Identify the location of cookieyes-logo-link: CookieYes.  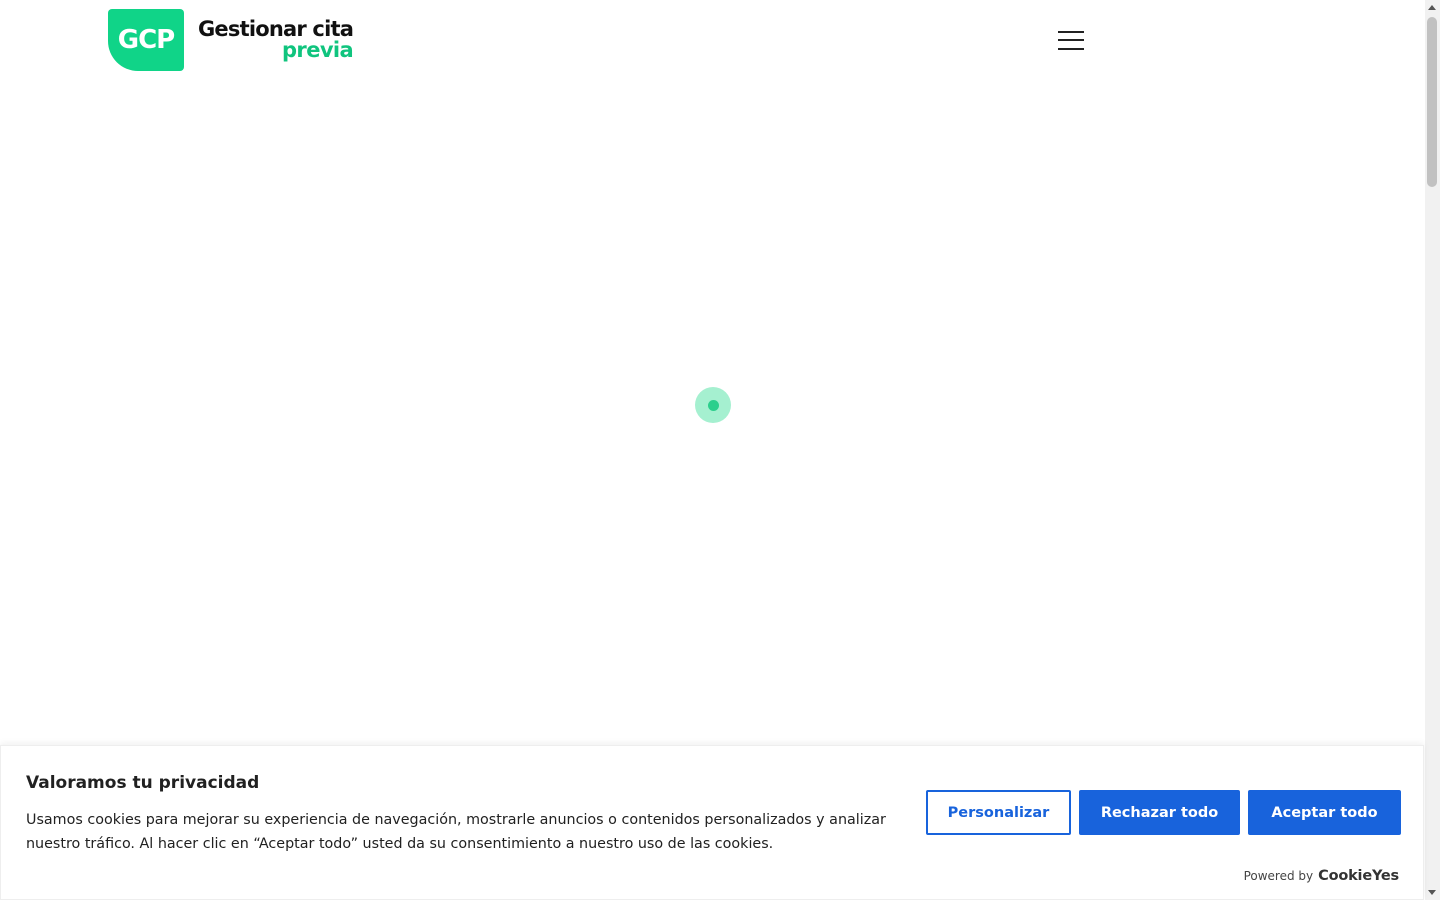
(1358, 876).